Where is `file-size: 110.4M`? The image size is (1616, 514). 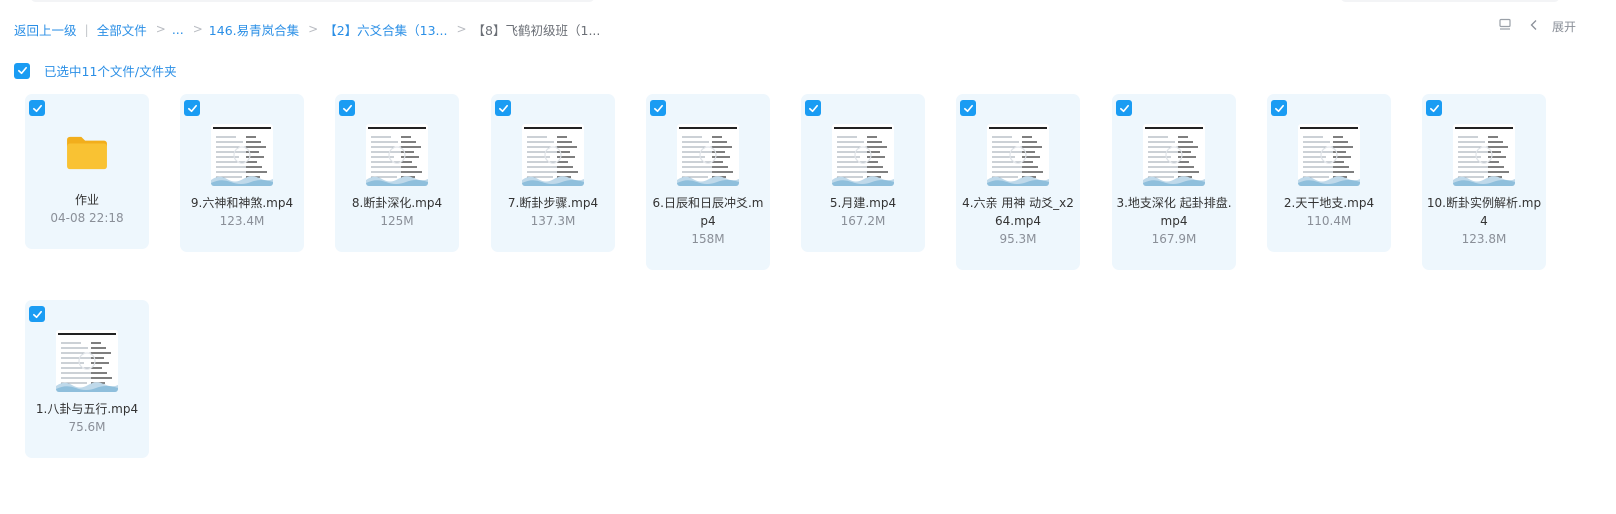 file-size: 110.4M is located at coordinates (1329, 221).